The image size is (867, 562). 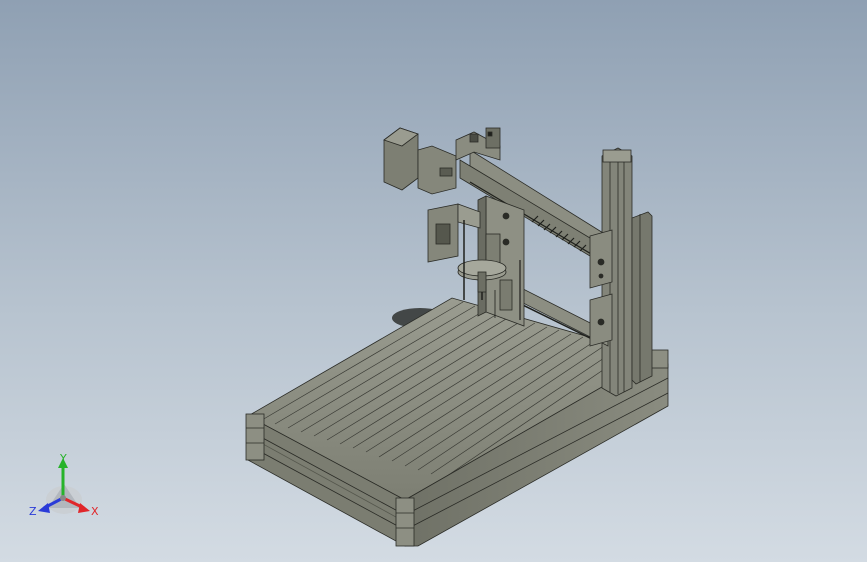 I want to click on y-axis-label: Y, so click(x=63, y=458).